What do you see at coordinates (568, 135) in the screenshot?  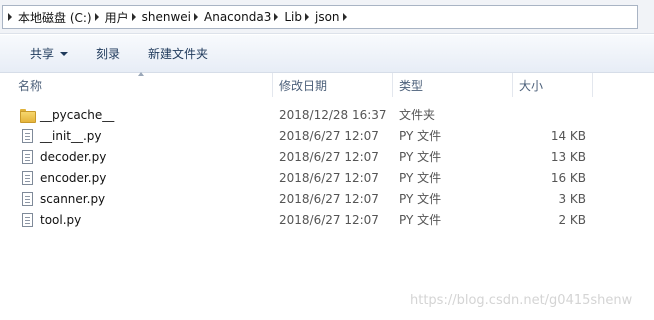 I see `file-size: 14 KB` at bounding box center [568, 135].